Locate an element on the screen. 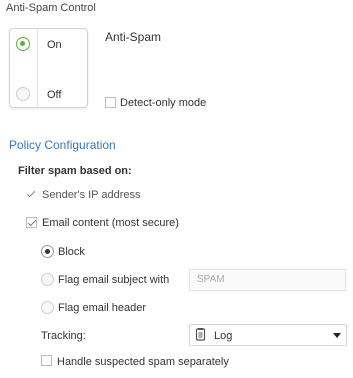 This screenshot has height=378, width=353. flag-subject-radio is located at coordinates (47, 279).